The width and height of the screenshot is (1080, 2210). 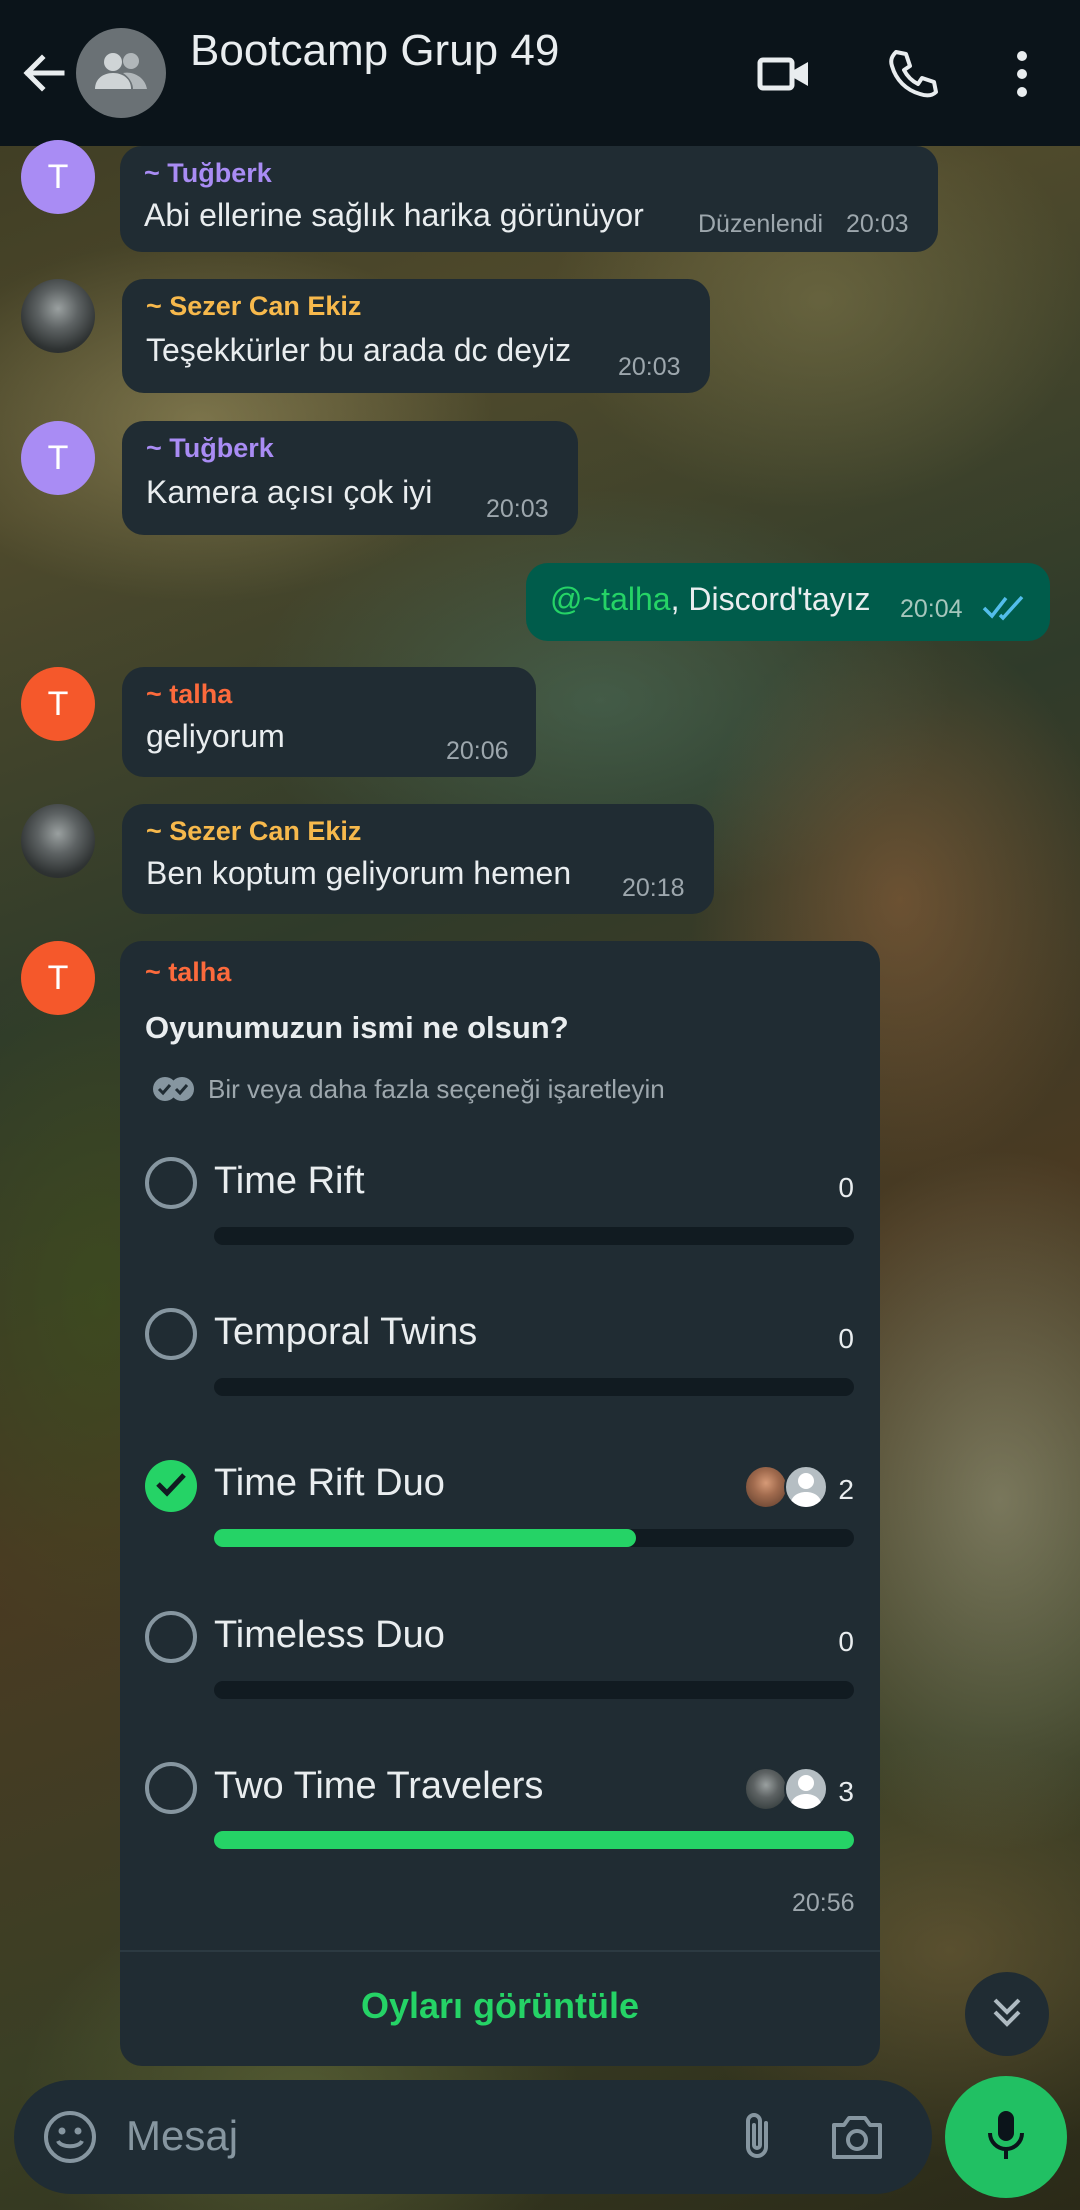 What do you see at coordinates (653, 888) in the screenshot?
I see `message-time: 20:18` at bounding box center [653, 888].